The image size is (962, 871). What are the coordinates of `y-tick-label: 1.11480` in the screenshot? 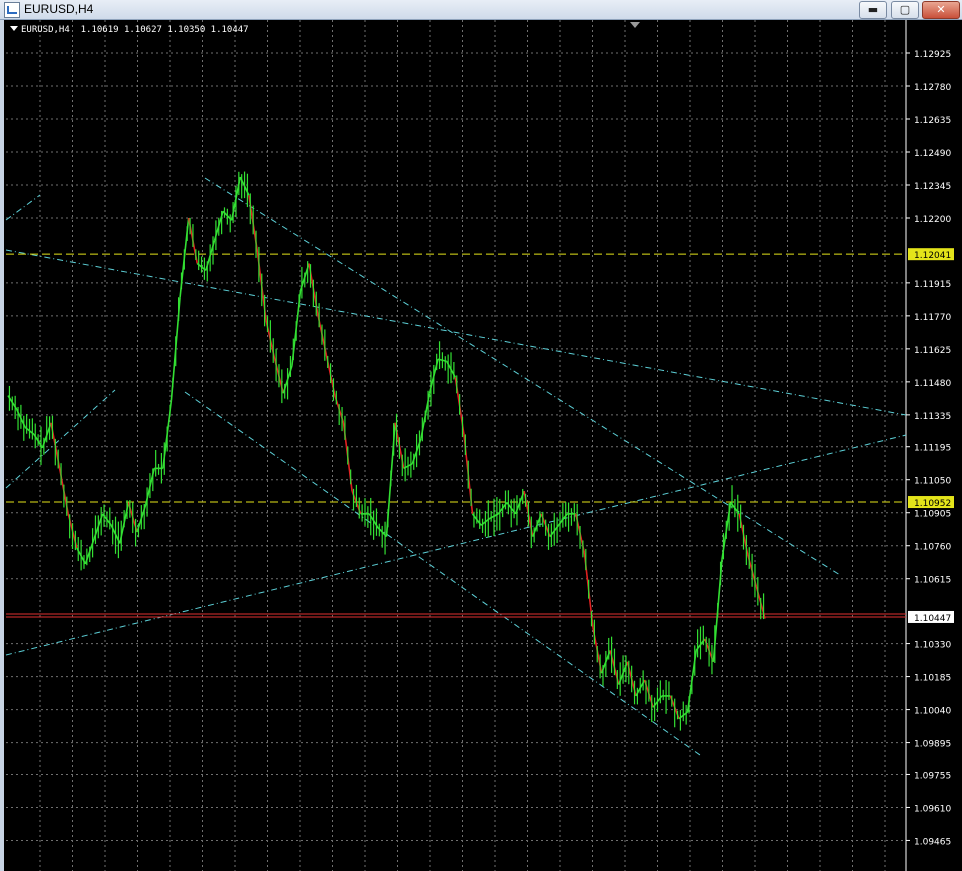 It's located at (932, 384).